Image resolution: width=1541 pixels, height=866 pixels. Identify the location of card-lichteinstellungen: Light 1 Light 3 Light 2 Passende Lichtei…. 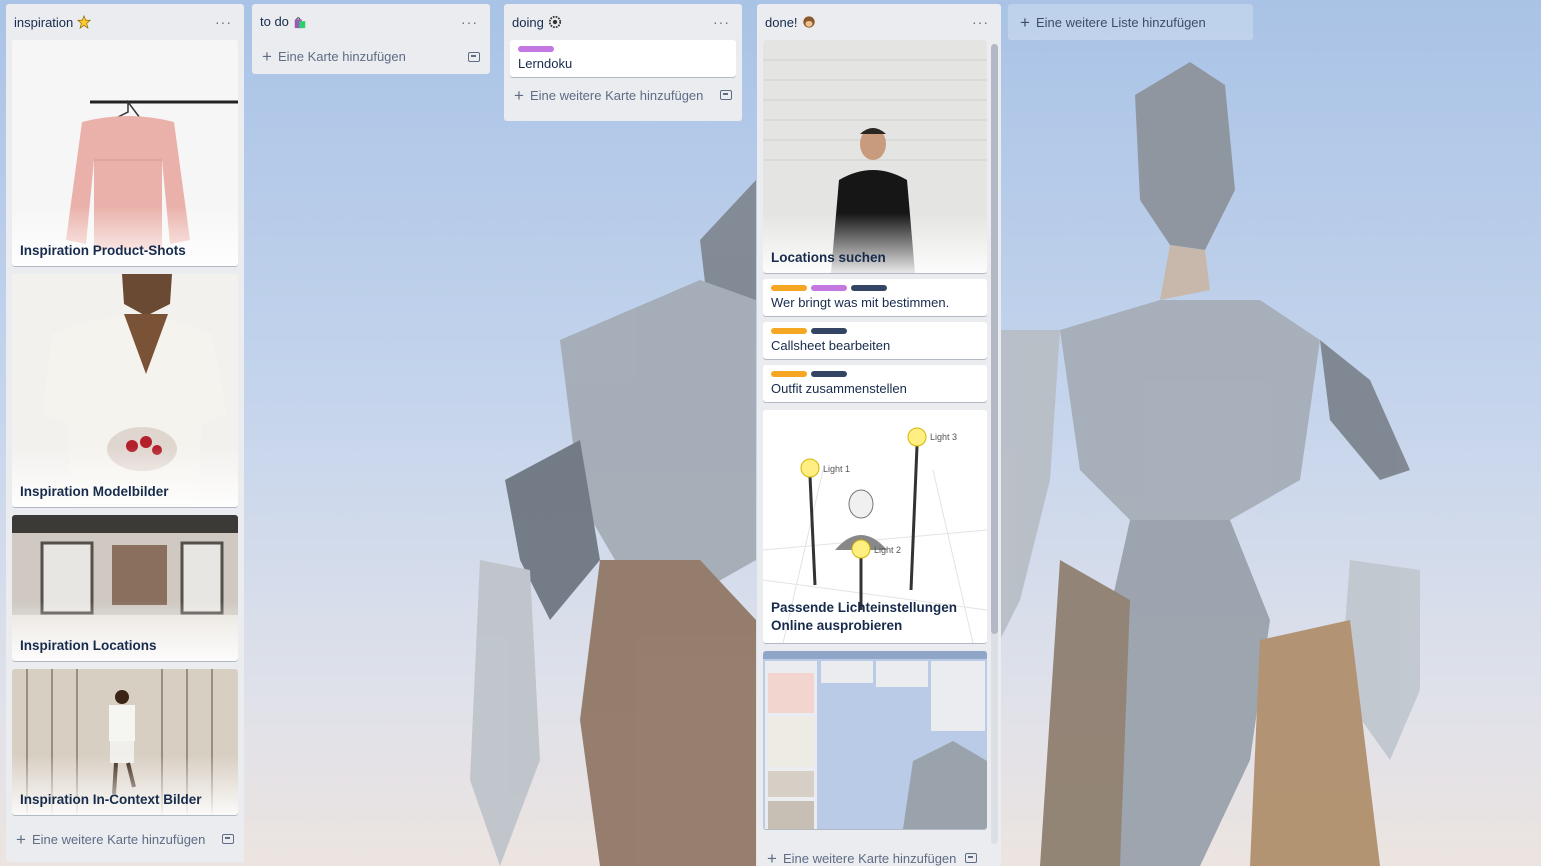
(875, 526).